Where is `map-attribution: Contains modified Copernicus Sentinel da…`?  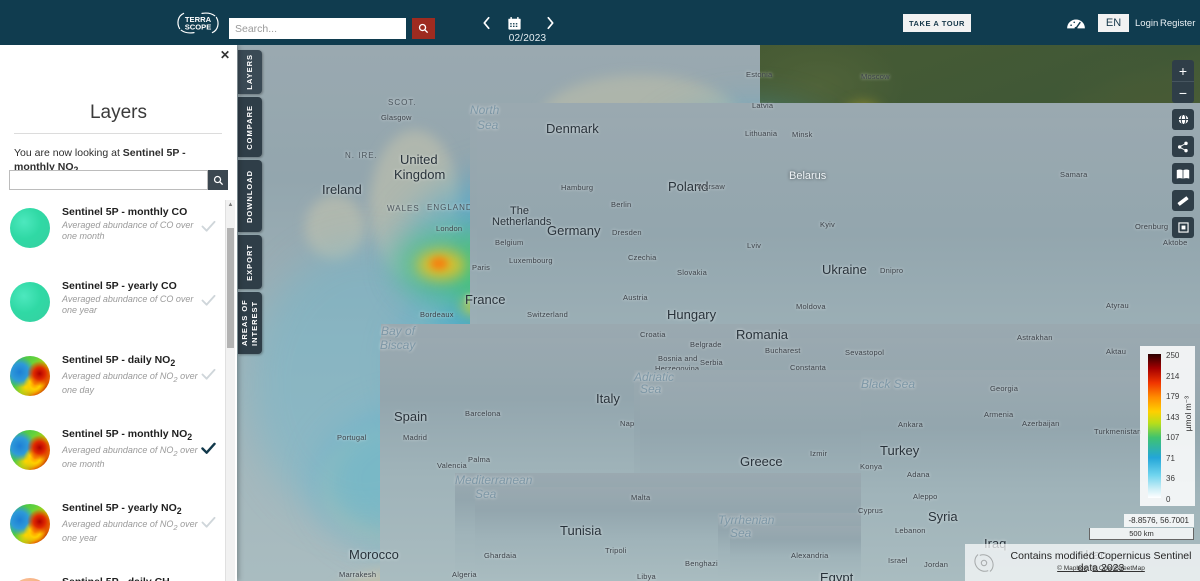
map-attribution: Contains modified Copernicus Sentinel da… is located at coordinates (1082, 562).